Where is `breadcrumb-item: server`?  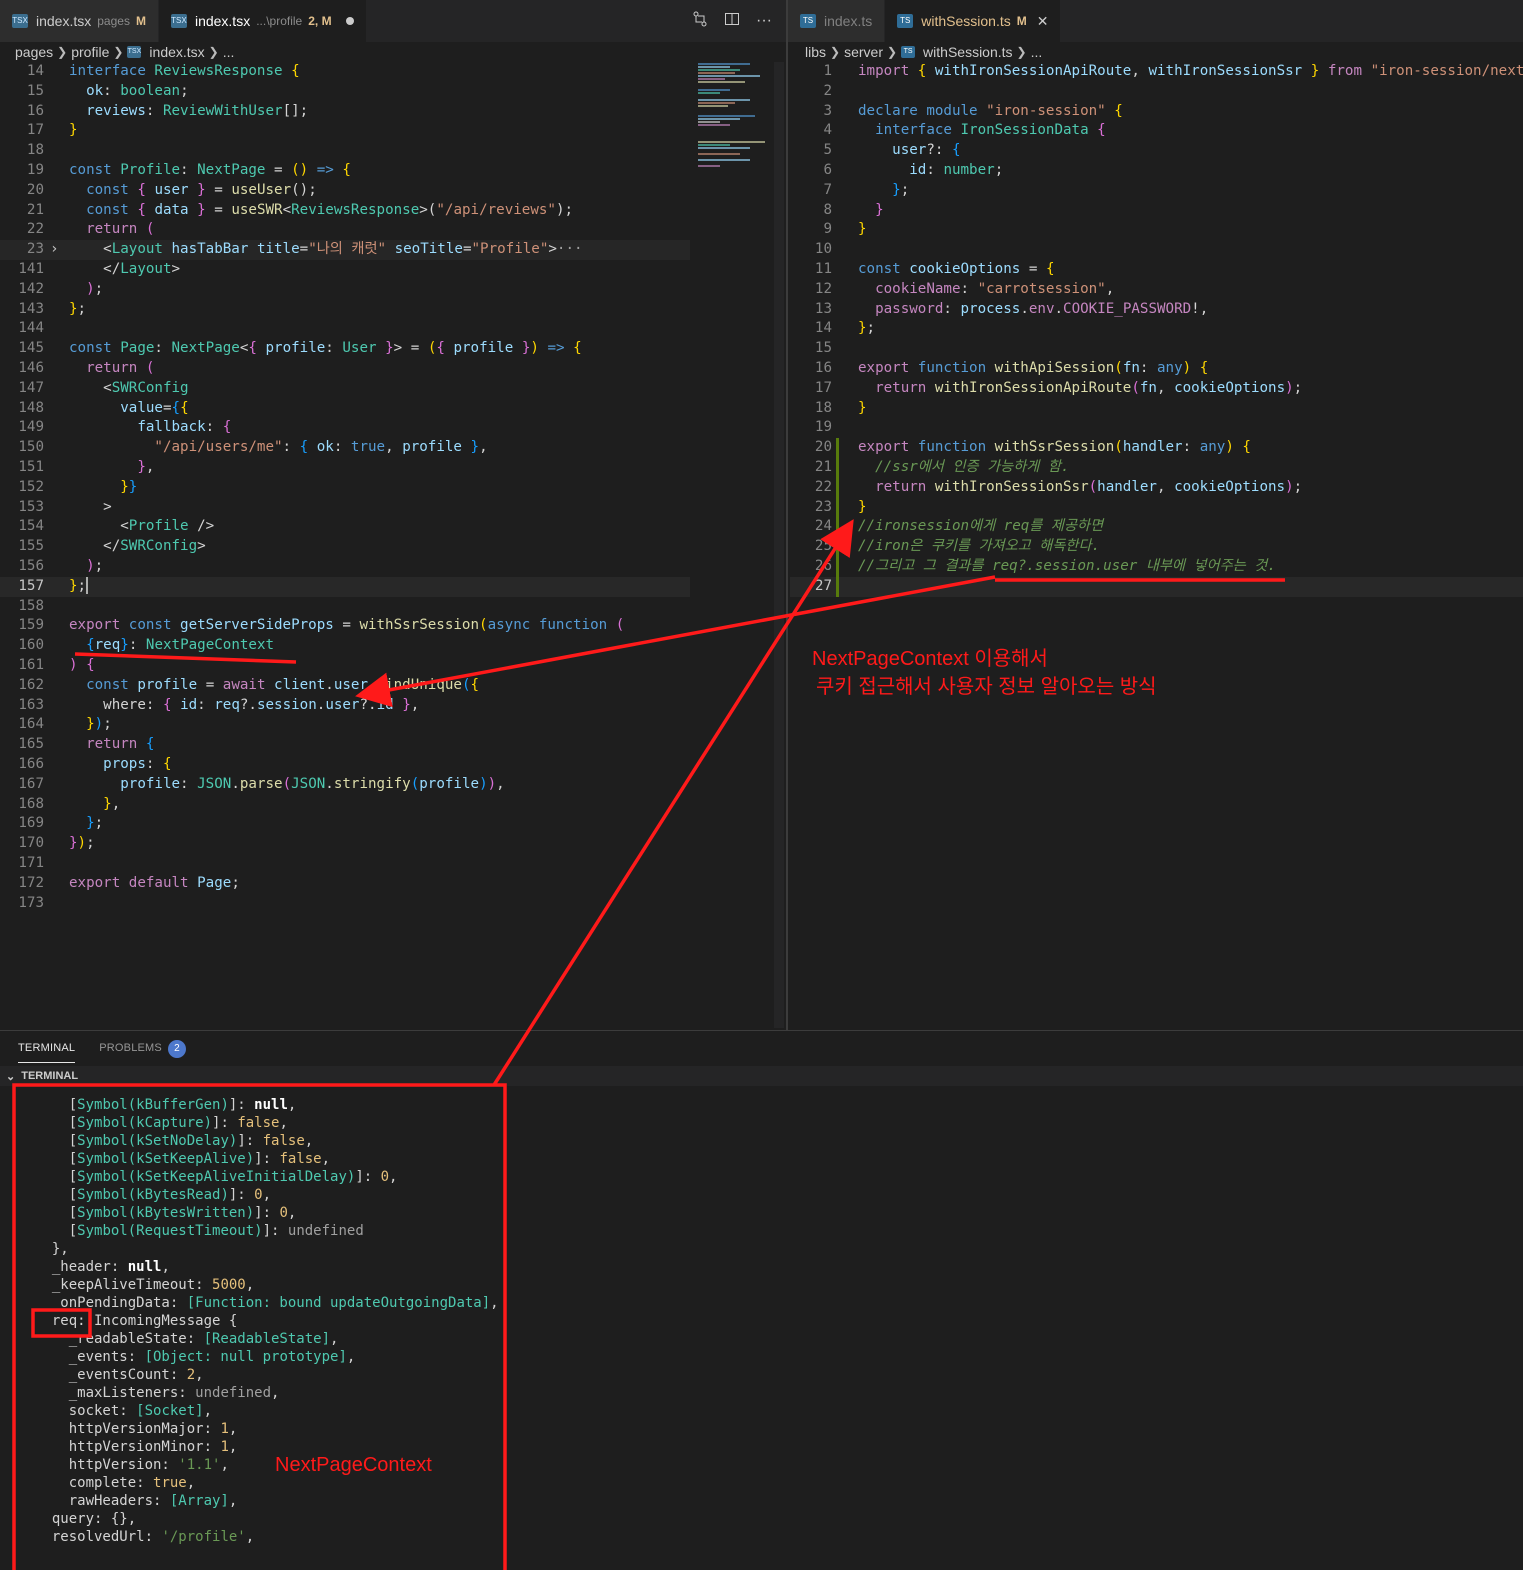
breadcrumb-item: server is located at coordinates (863, 52).